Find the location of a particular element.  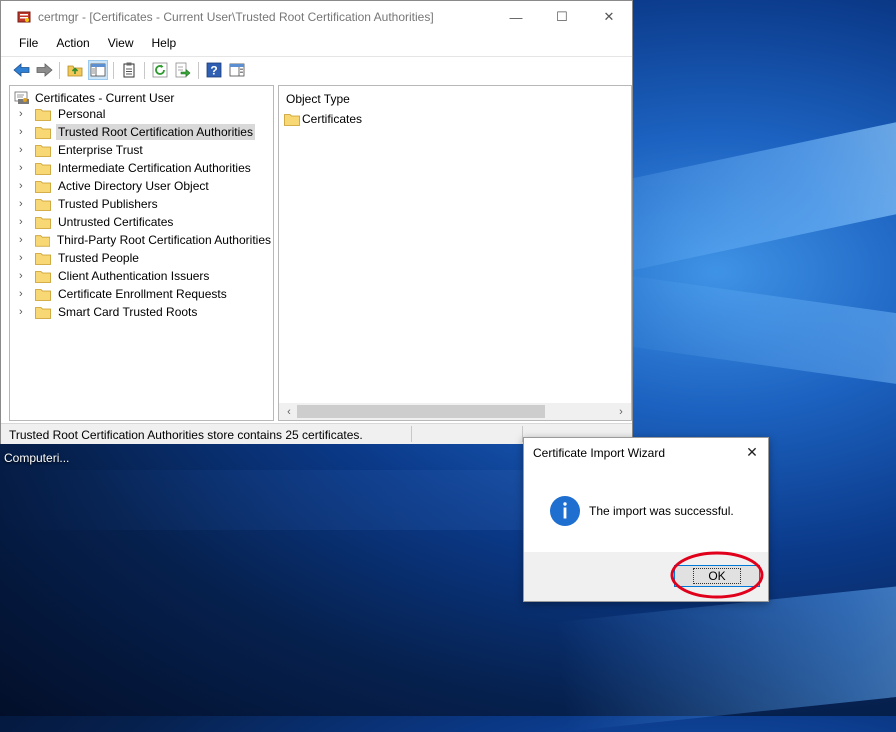

clipboard-icon is located at coordinates (129, 70).